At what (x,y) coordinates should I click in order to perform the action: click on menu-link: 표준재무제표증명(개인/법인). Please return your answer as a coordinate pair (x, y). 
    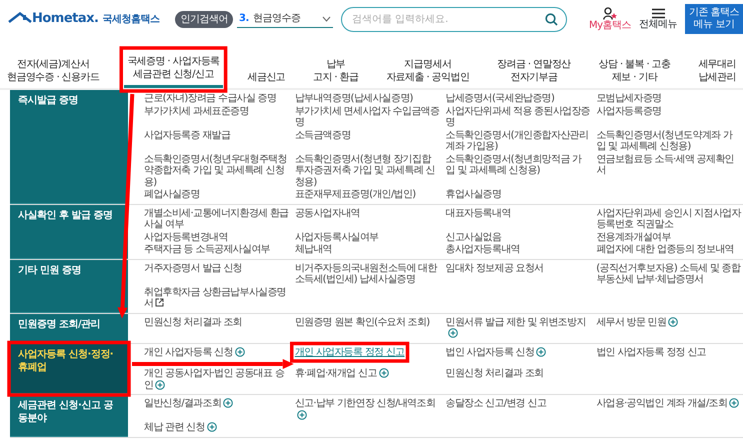
    Looking at the image, I should click on (367, 194).